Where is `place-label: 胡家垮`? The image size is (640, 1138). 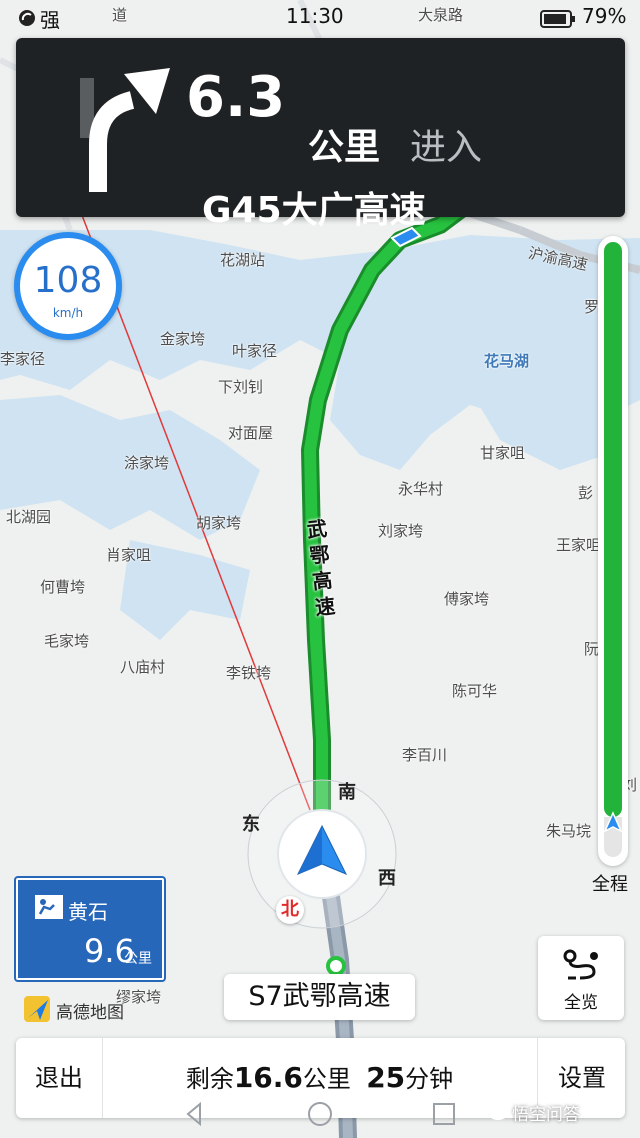 place-label: 胡家垮 is located at coordinates (219, 523).